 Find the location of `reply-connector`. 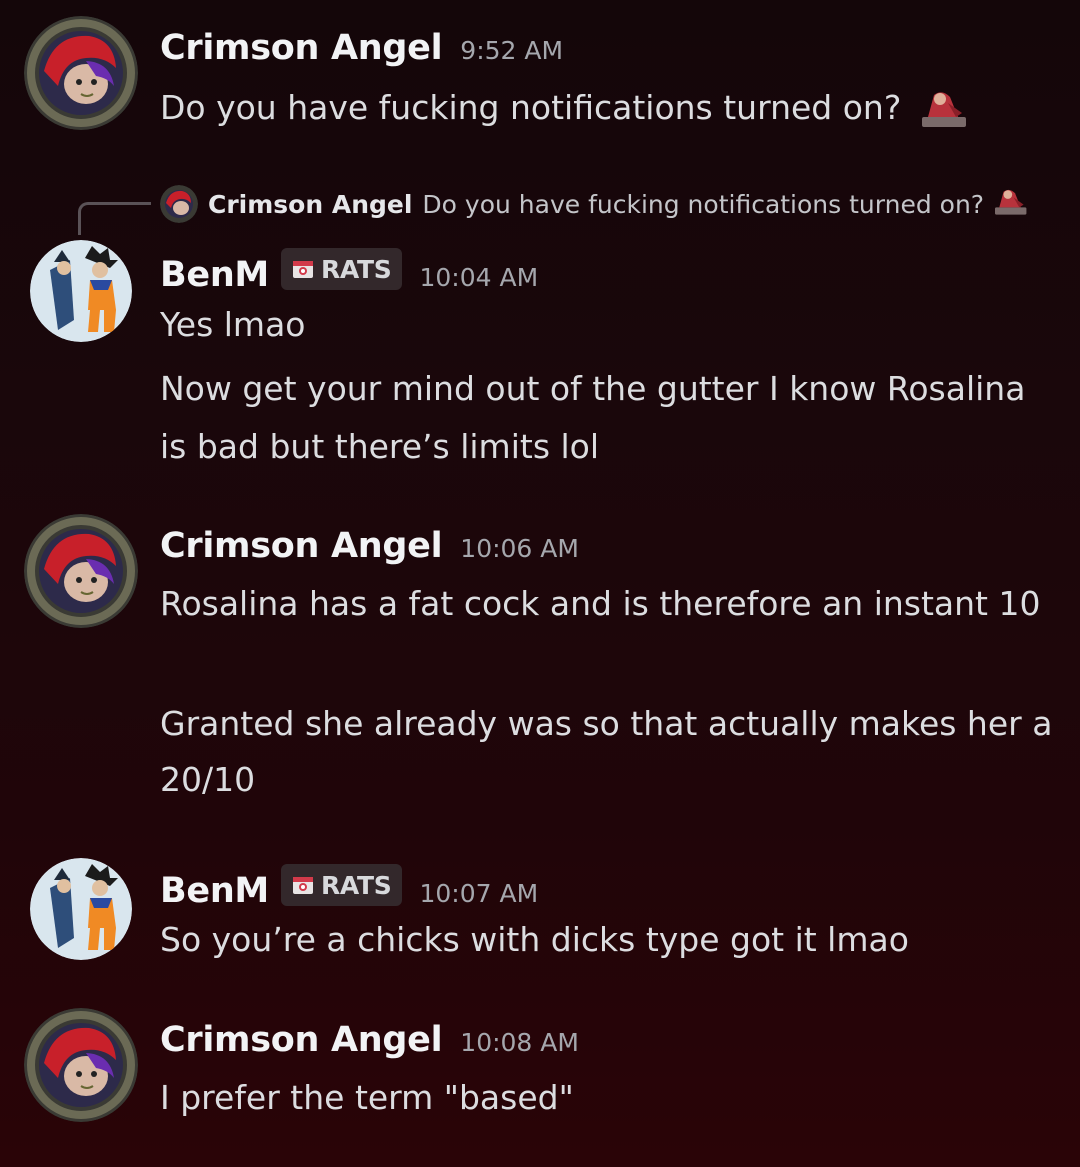

reply-connector is located at coordinates (114, 218).